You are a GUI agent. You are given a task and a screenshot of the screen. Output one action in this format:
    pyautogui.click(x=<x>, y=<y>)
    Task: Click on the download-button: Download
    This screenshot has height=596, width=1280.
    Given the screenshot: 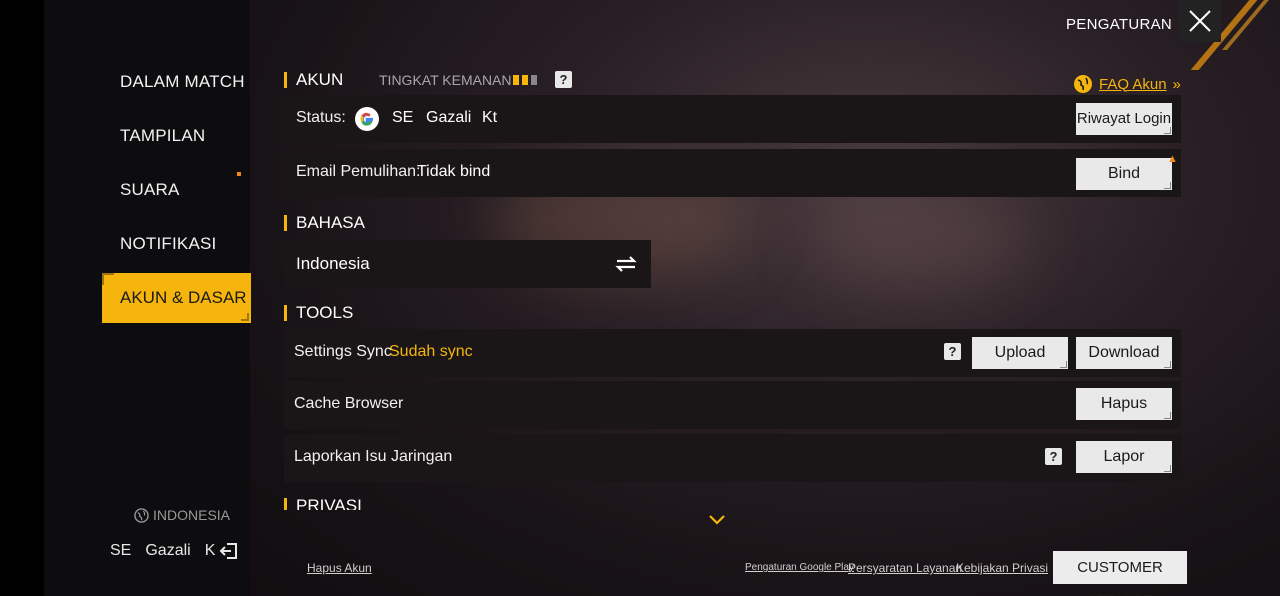 What is the action you would take?
    pyautogui.click(x=1124, y=353)
    